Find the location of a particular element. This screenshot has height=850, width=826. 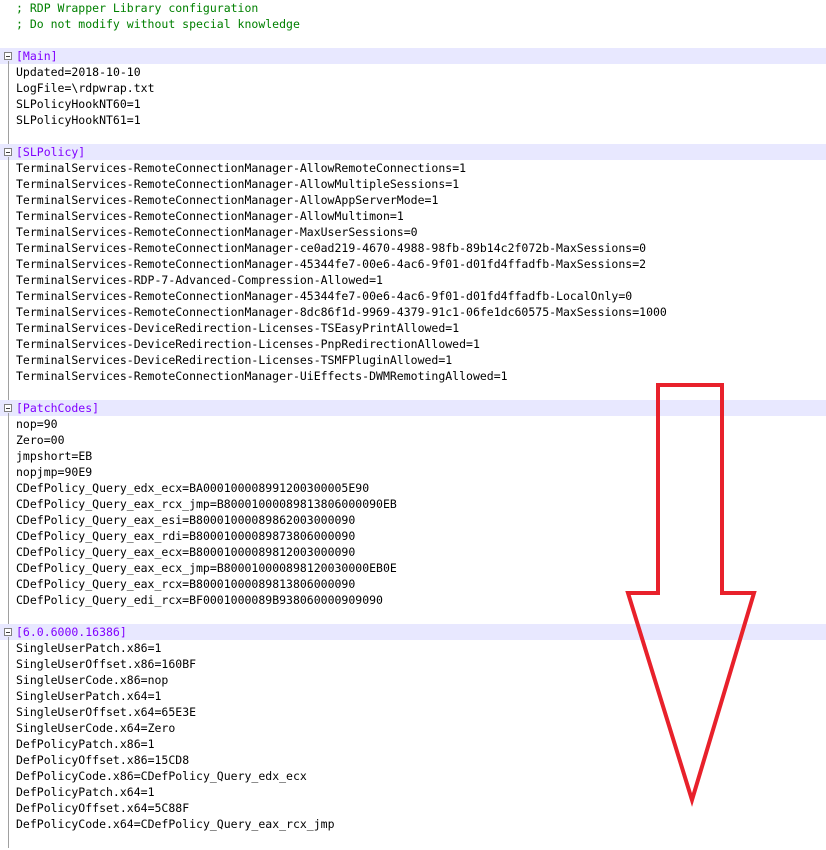

key-value-line: DefPolicyPatch.x64=1 is located at coordinates (85, 792).